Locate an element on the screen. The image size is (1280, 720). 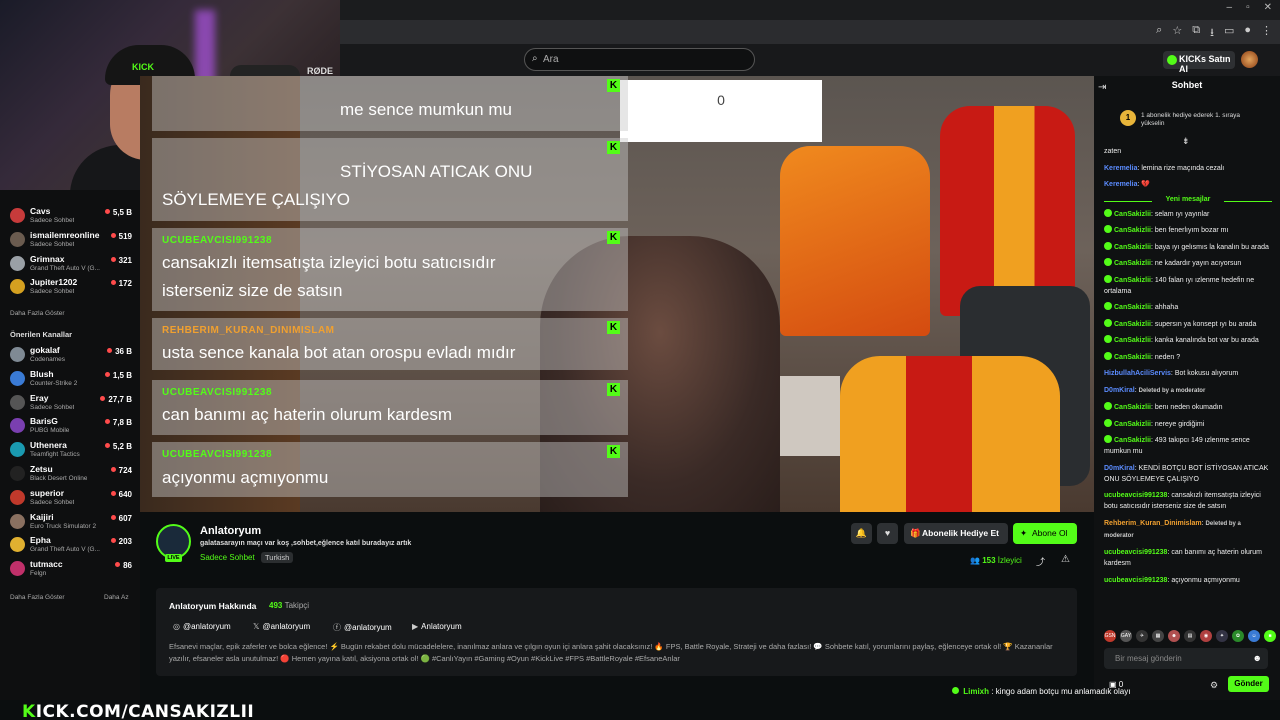
recommended-header: Önerilen Kanallar is located at coordinates (41, 334).